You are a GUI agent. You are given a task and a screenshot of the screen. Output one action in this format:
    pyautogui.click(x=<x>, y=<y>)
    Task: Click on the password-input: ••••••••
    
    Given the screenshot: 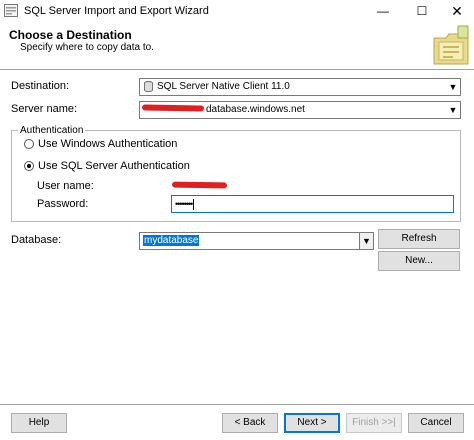 What is the action you would take?
    pyautogui.click(x=312, y=204)
    